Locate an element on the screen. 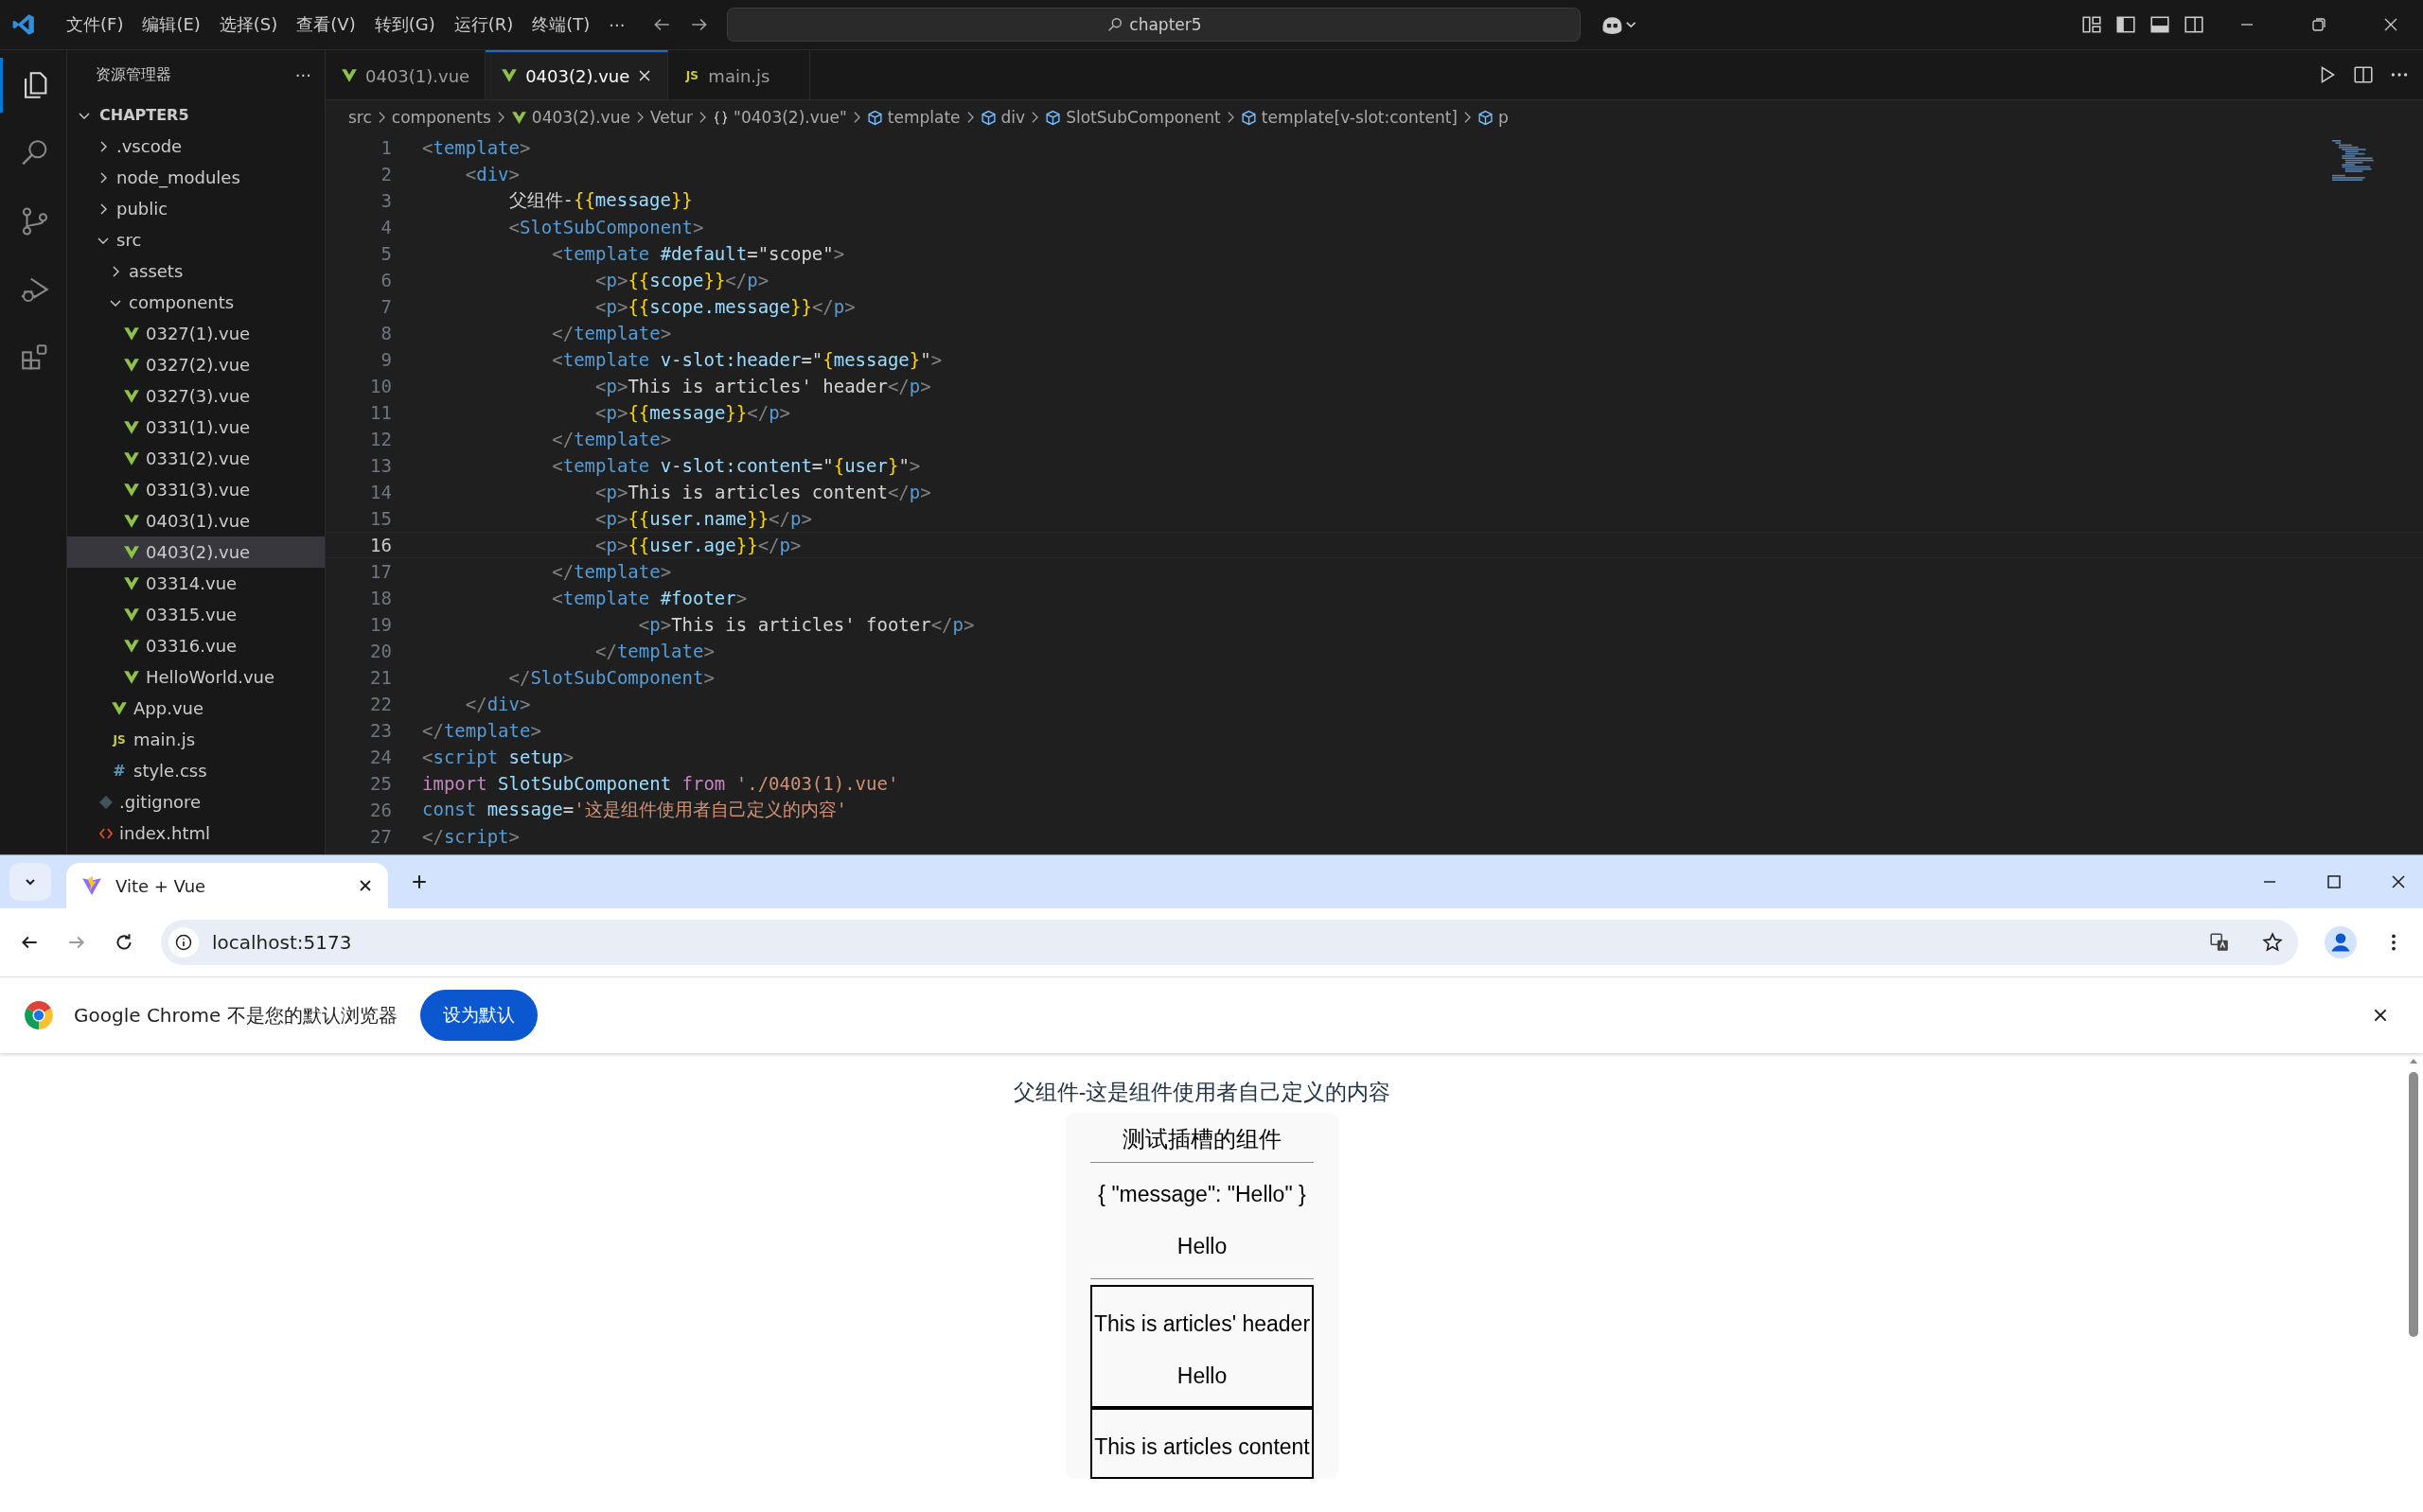 The image size is (2423, 1512). tree-item: JS main.js is located at coordinates (196, 739).